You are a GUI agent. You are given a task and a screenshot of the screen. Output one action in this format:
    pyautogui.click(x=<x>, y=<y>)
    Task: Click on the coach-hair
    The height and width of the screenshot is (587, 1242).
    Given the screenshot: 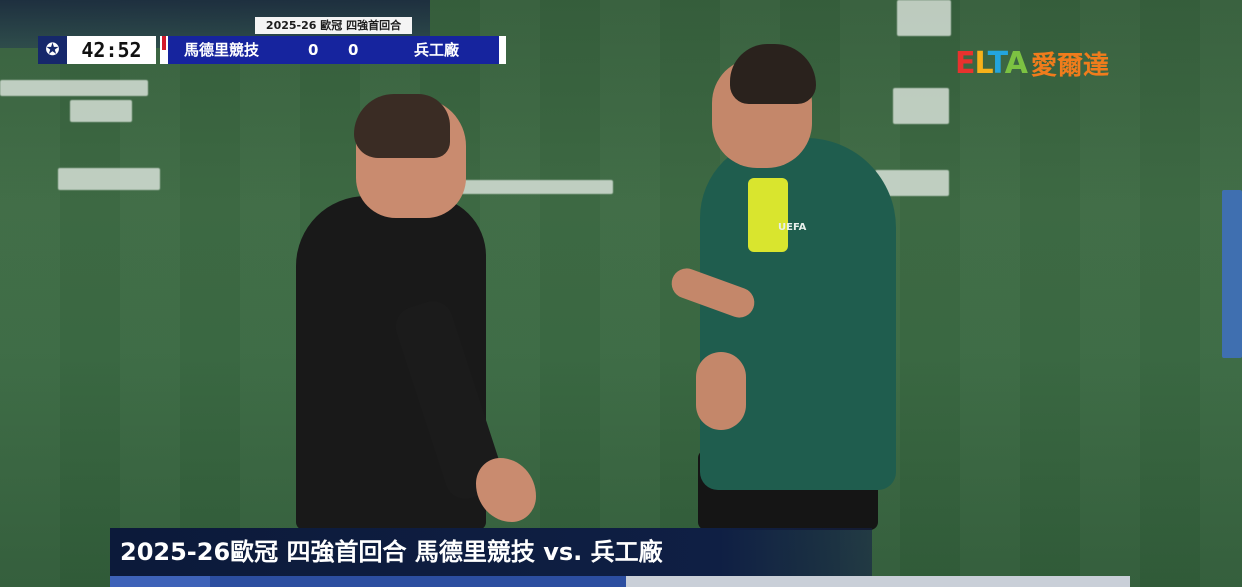 What is the action you would take?
    pyautogui.click(x=402, y=126)
    